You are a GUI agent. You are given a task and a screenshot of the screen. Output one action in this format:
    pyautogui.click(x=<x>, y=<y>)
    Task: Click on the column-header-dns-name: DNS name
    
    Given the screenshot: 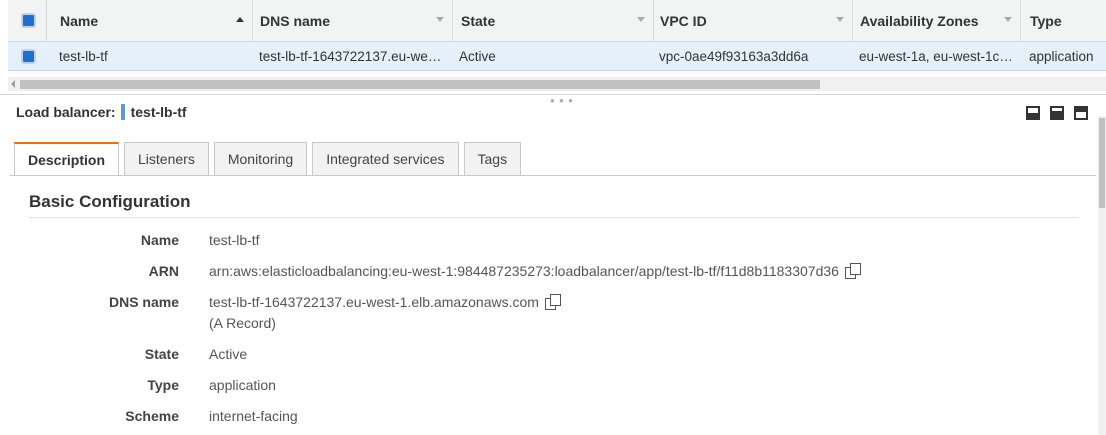 What is the action you would take?
    pyautogui.click(x=356, y=21)
    